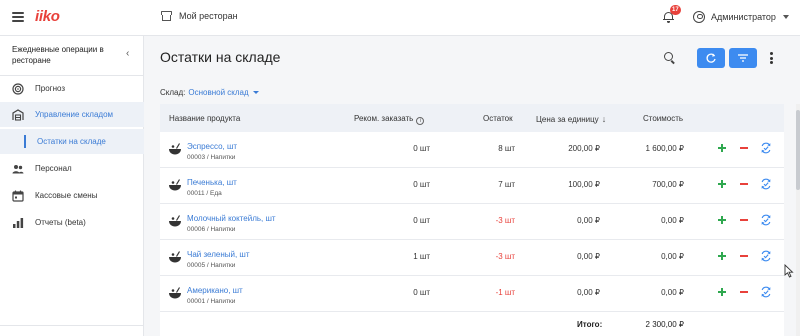  What do you see at coordinates (50, 88) in the screenshot?
I see `sidebar-item-label: Прогноз` at bounding box center [50, 88].